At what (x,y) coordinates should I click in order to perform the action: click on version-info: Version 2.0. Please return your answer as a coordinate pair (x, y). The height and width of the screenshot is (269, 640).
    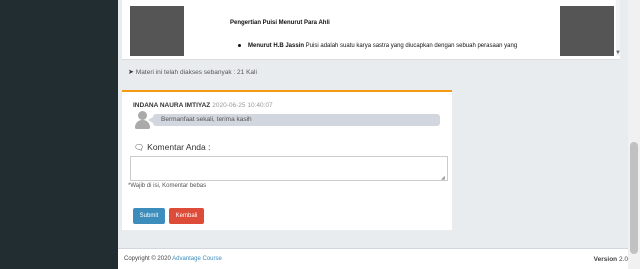
    Looking at the image, I should click on (611, 259).